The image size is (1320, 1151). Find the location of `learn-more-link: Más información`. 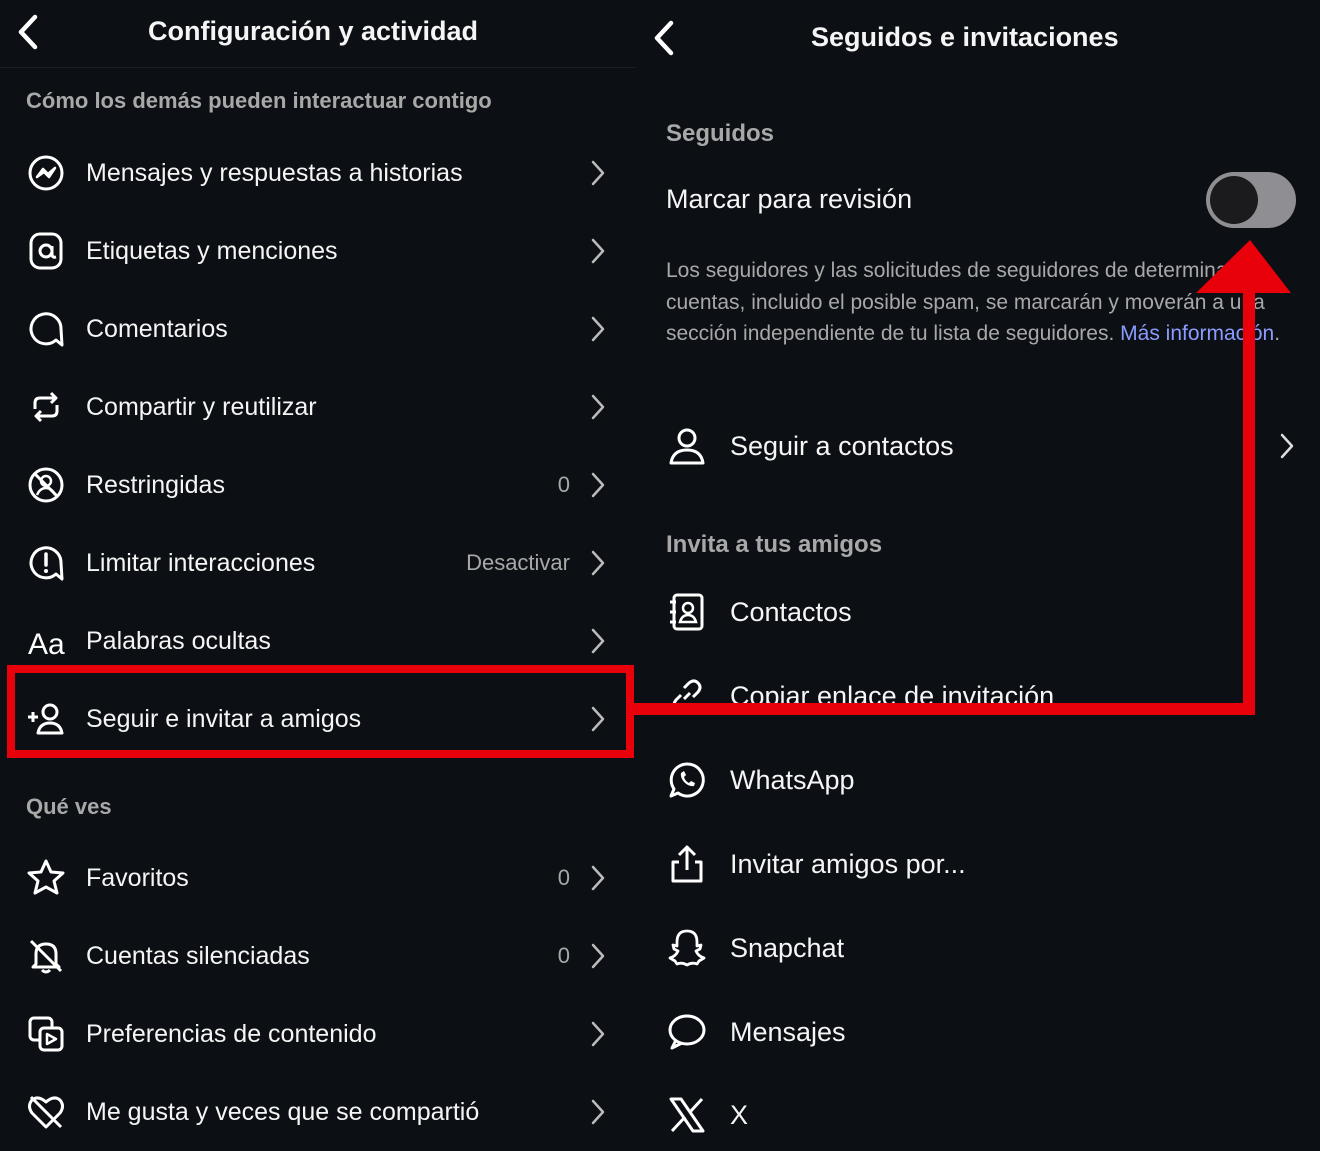

learn-more-link: Más información is located at coordinates (1197, 333).